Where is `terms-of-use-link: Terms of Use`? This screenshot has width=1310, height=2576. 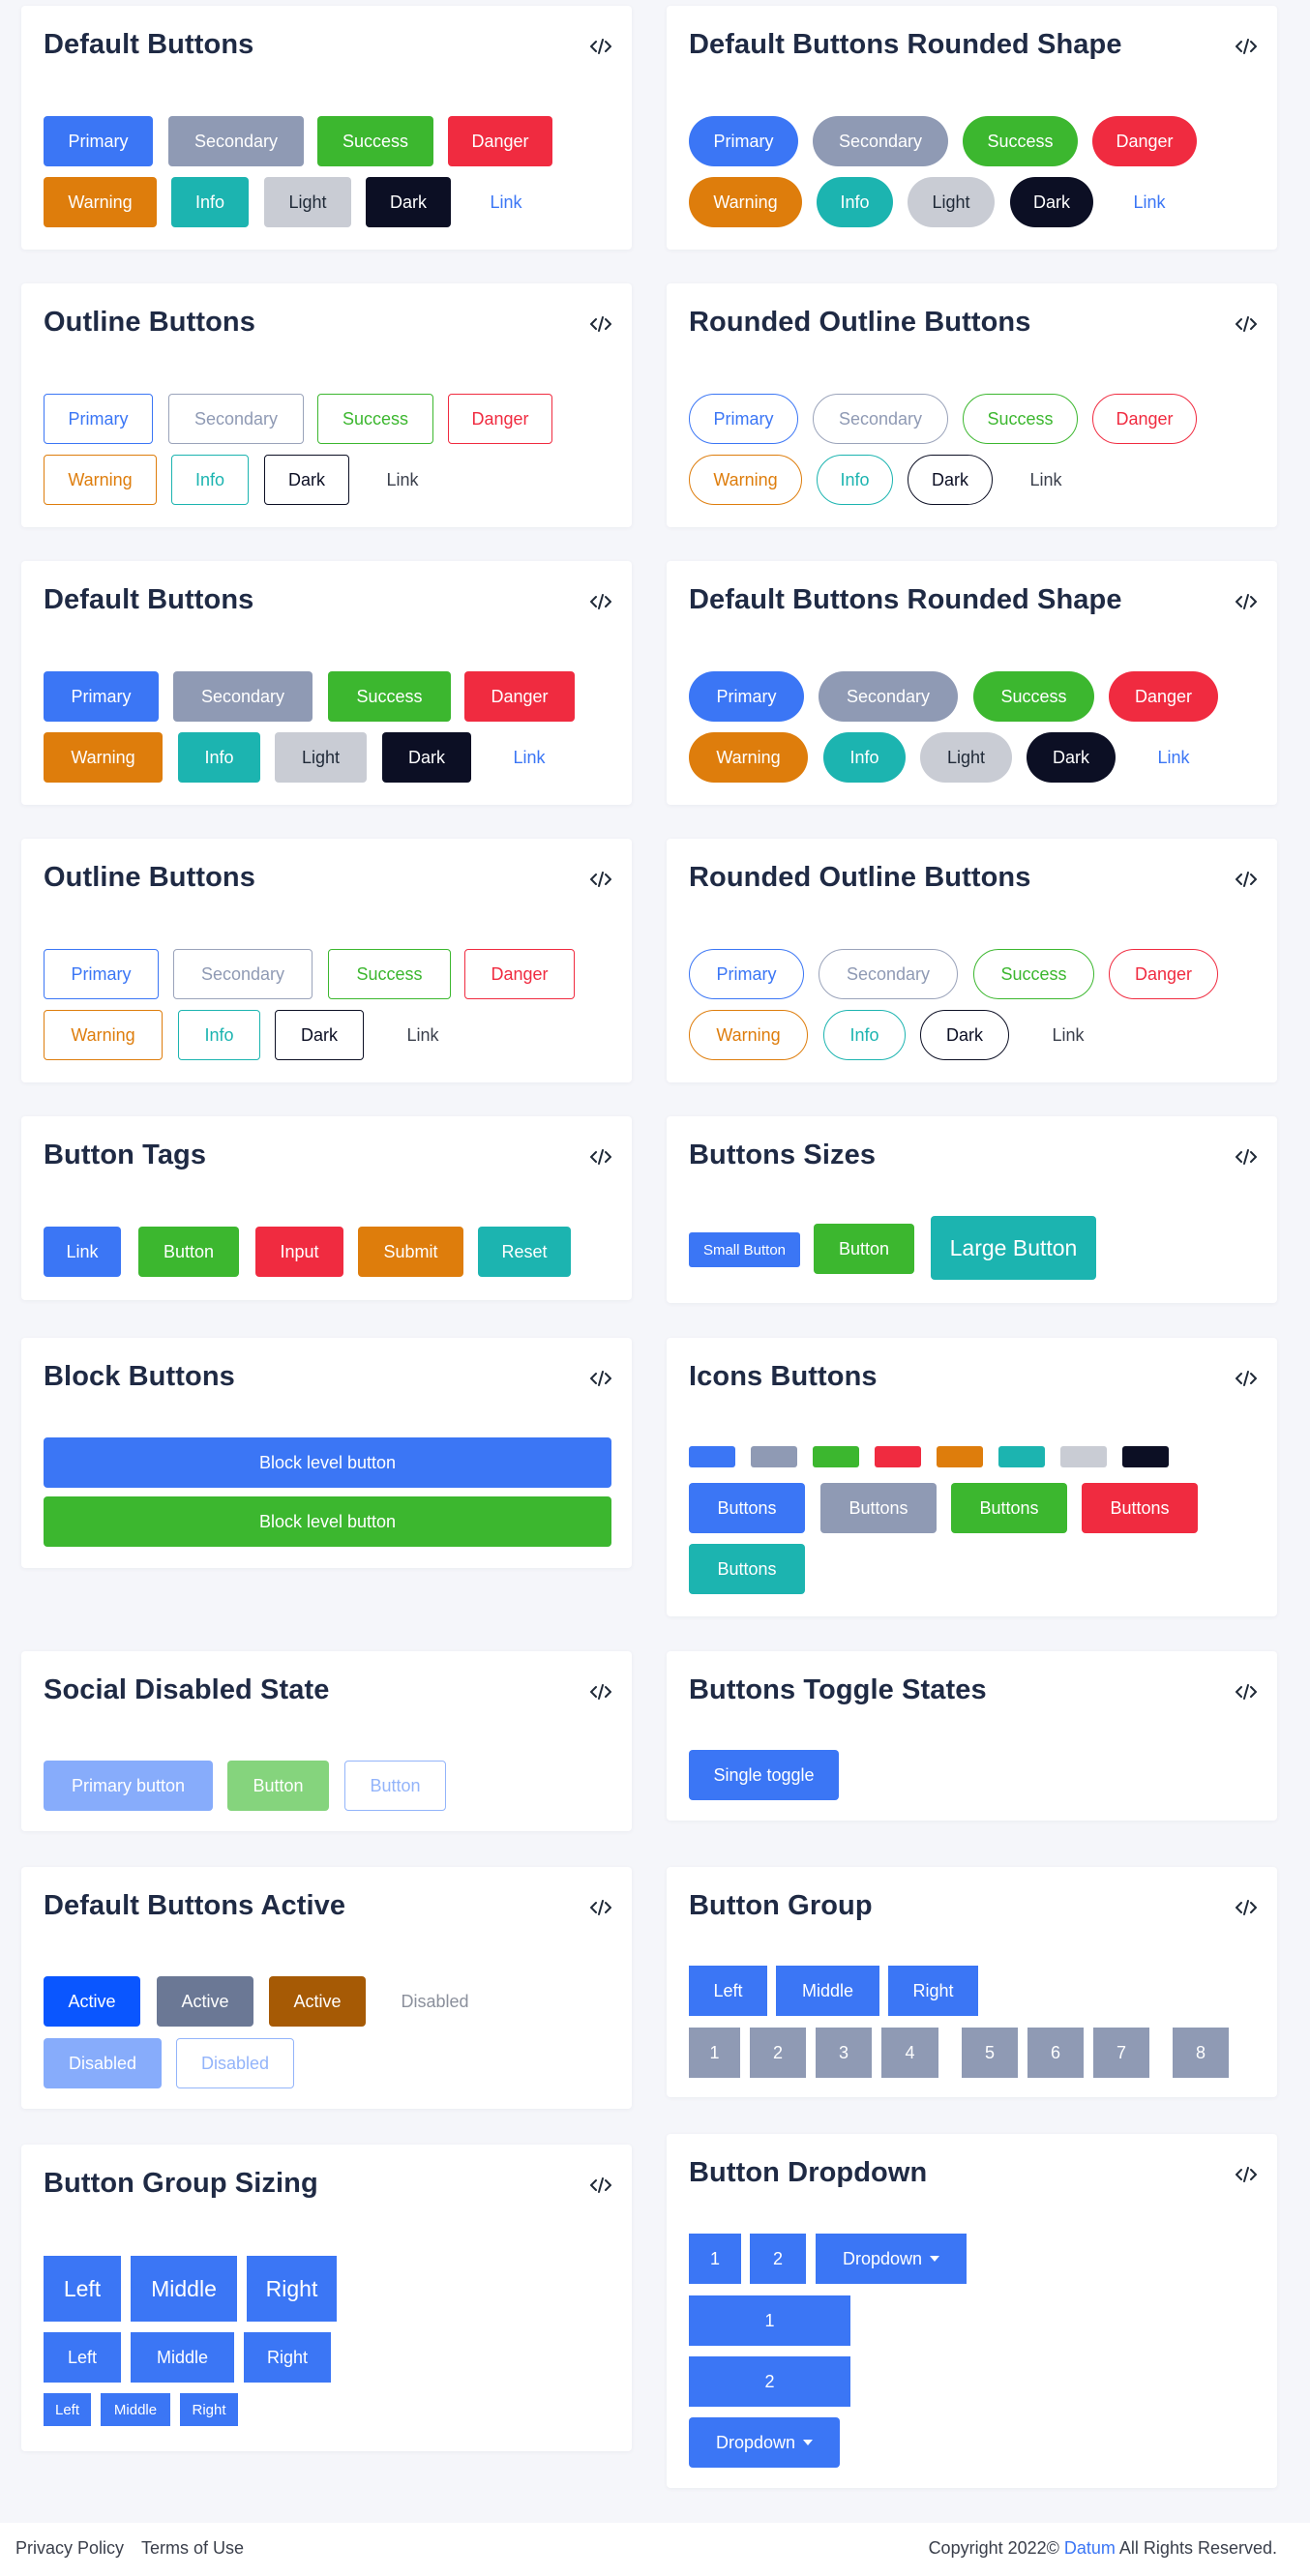 terms-of-use-link: Terms of Use is located at coordinates (192, 2548).